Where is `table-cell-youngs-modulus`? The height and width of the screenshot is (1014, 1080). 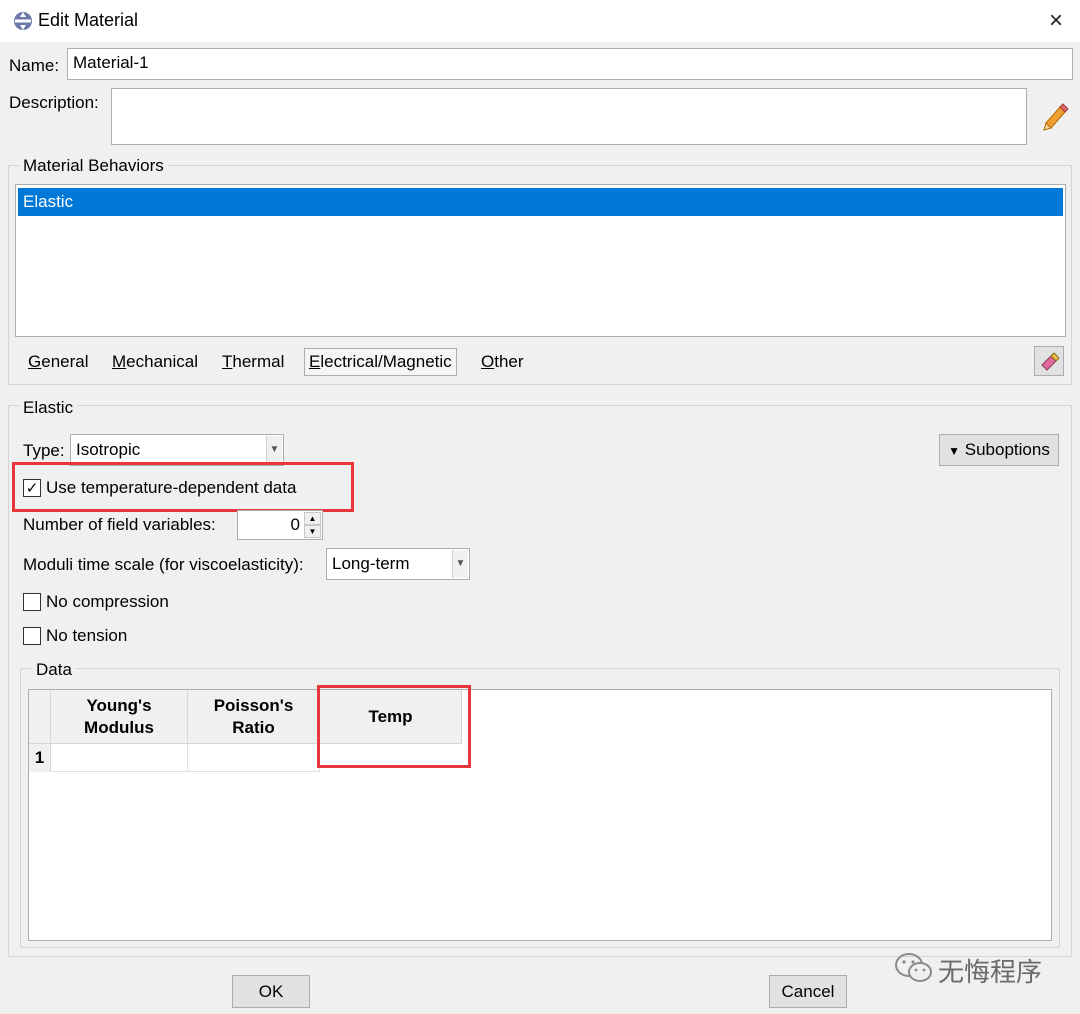
table-cell-youngs-modulus is located at coordinates (119, 758).